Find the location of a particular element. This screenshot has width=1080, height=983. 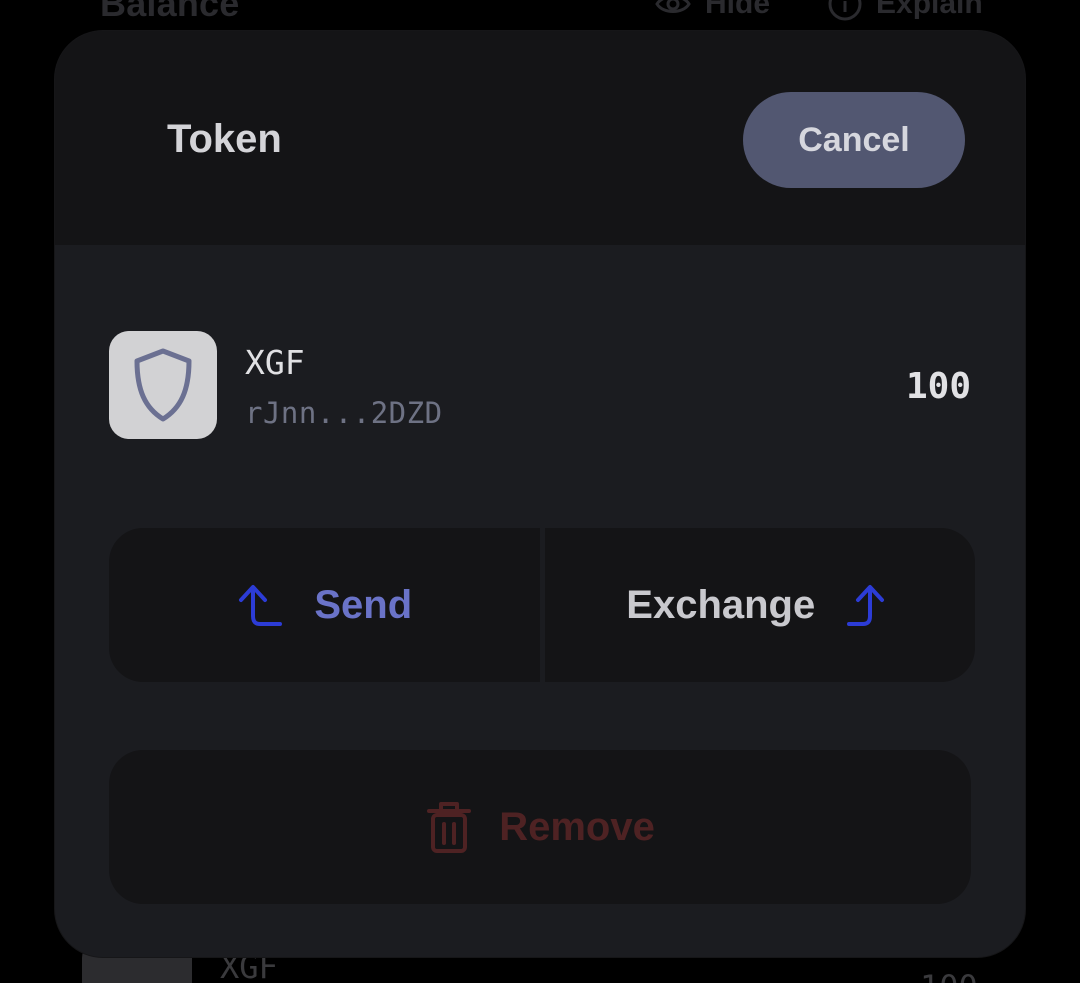

token-avatar is located at coordinates (163, 385).